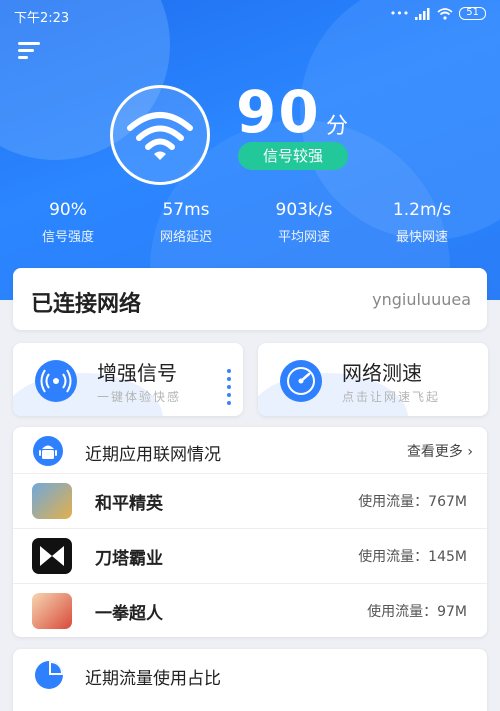 The image size is (500, 711). I want to click on android-icon, so click(48, 451).